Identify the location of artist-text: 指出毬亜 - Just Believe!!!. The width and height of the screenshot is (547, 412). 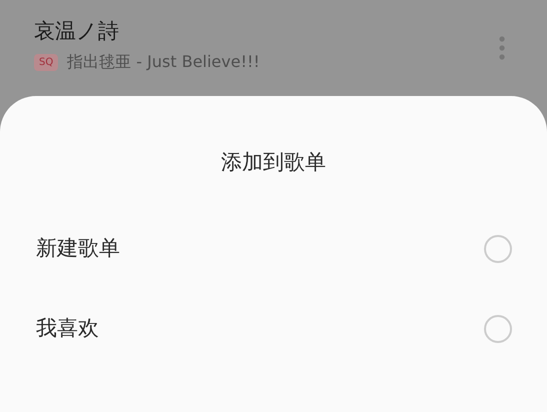
(163, 62).